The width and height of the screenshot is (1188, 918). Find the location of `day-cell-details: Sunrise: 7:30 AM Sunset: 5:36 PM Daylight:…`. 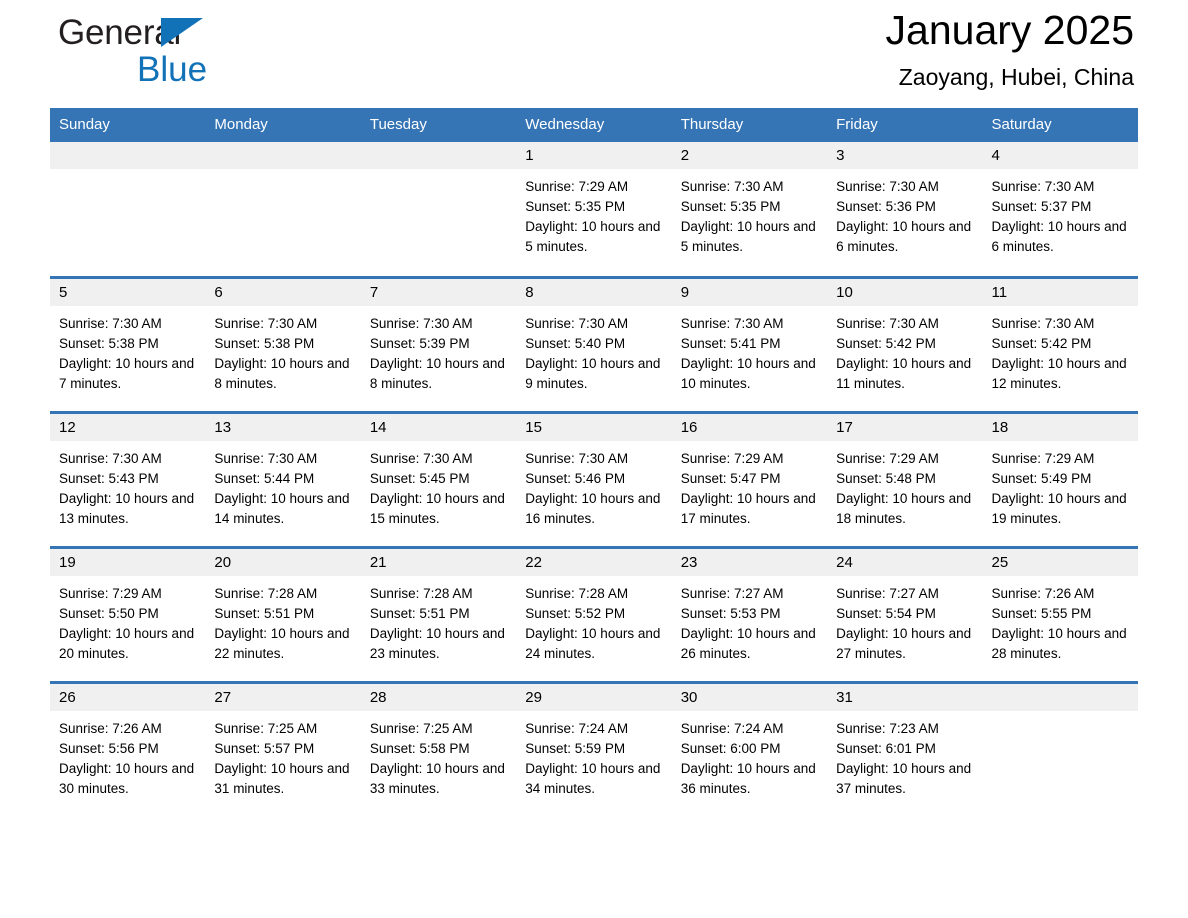

day-cell-details: Sunrise: 7:30 AM Sunset: 5:36 PM Daylight:… is located at coordinates (904, 213).